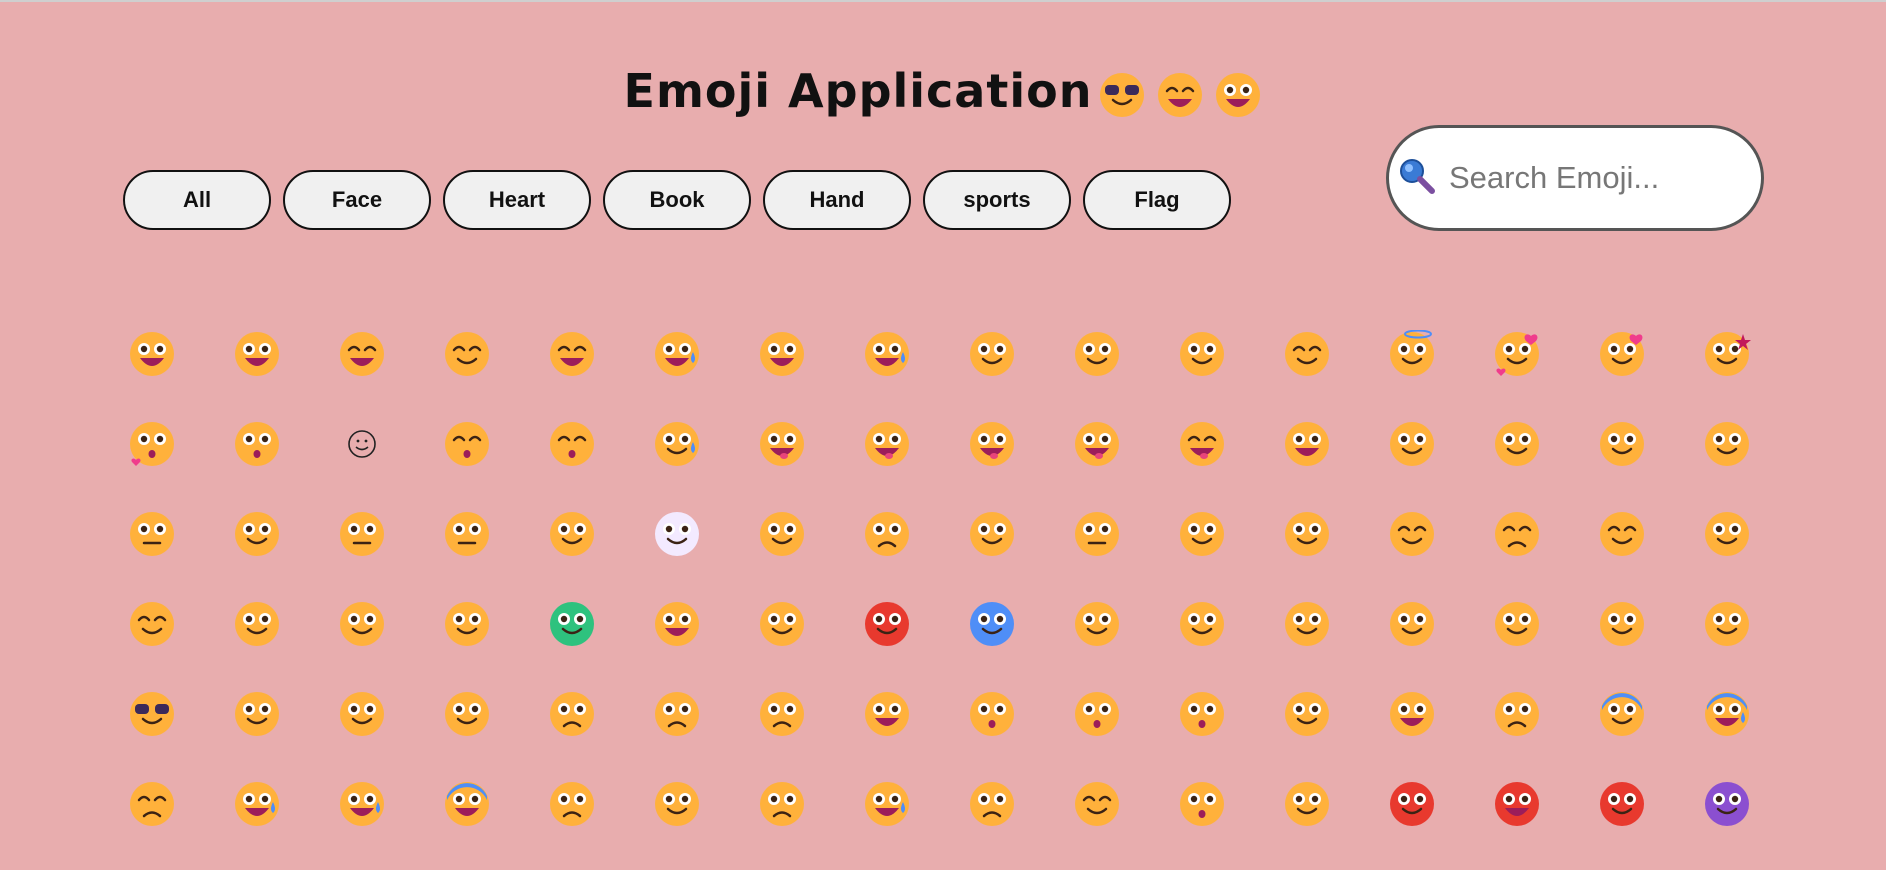 The image size is (1886, 870). I want to click on woozy-face-icon, so click(1125, 645).